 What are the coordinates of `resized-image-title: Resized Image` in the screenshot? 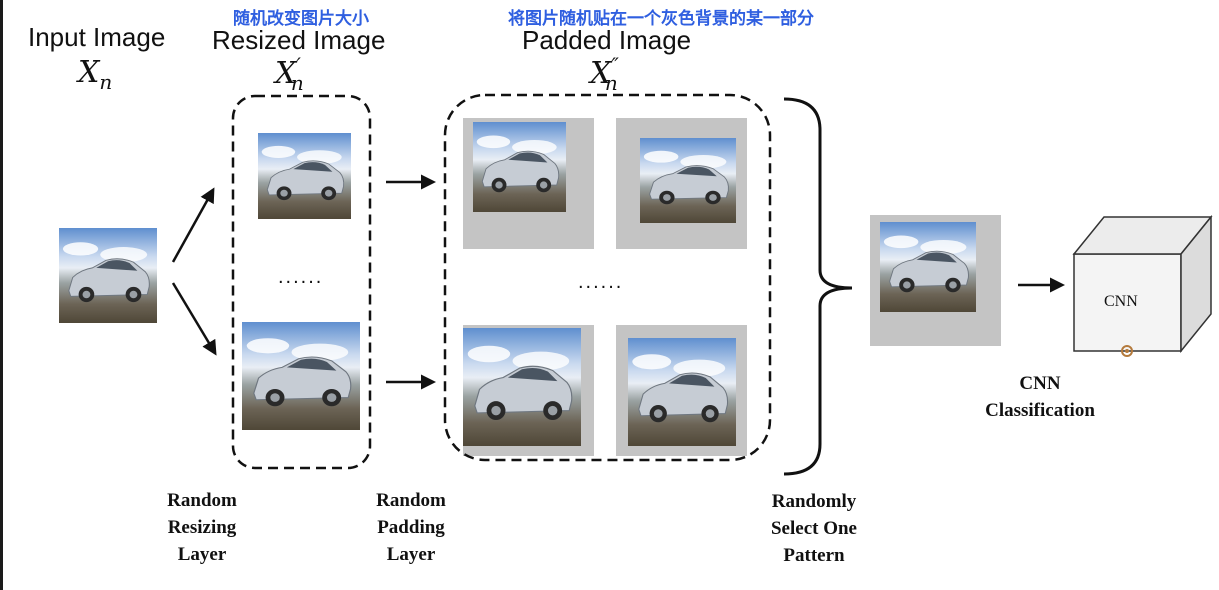 It's located at (299, 40).